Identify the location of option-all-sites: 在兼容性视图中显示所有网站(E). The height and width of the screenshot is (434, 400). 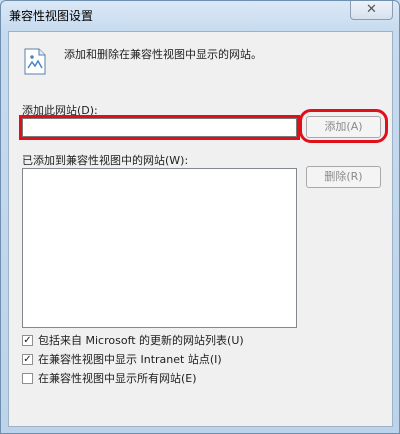
(109, 378).